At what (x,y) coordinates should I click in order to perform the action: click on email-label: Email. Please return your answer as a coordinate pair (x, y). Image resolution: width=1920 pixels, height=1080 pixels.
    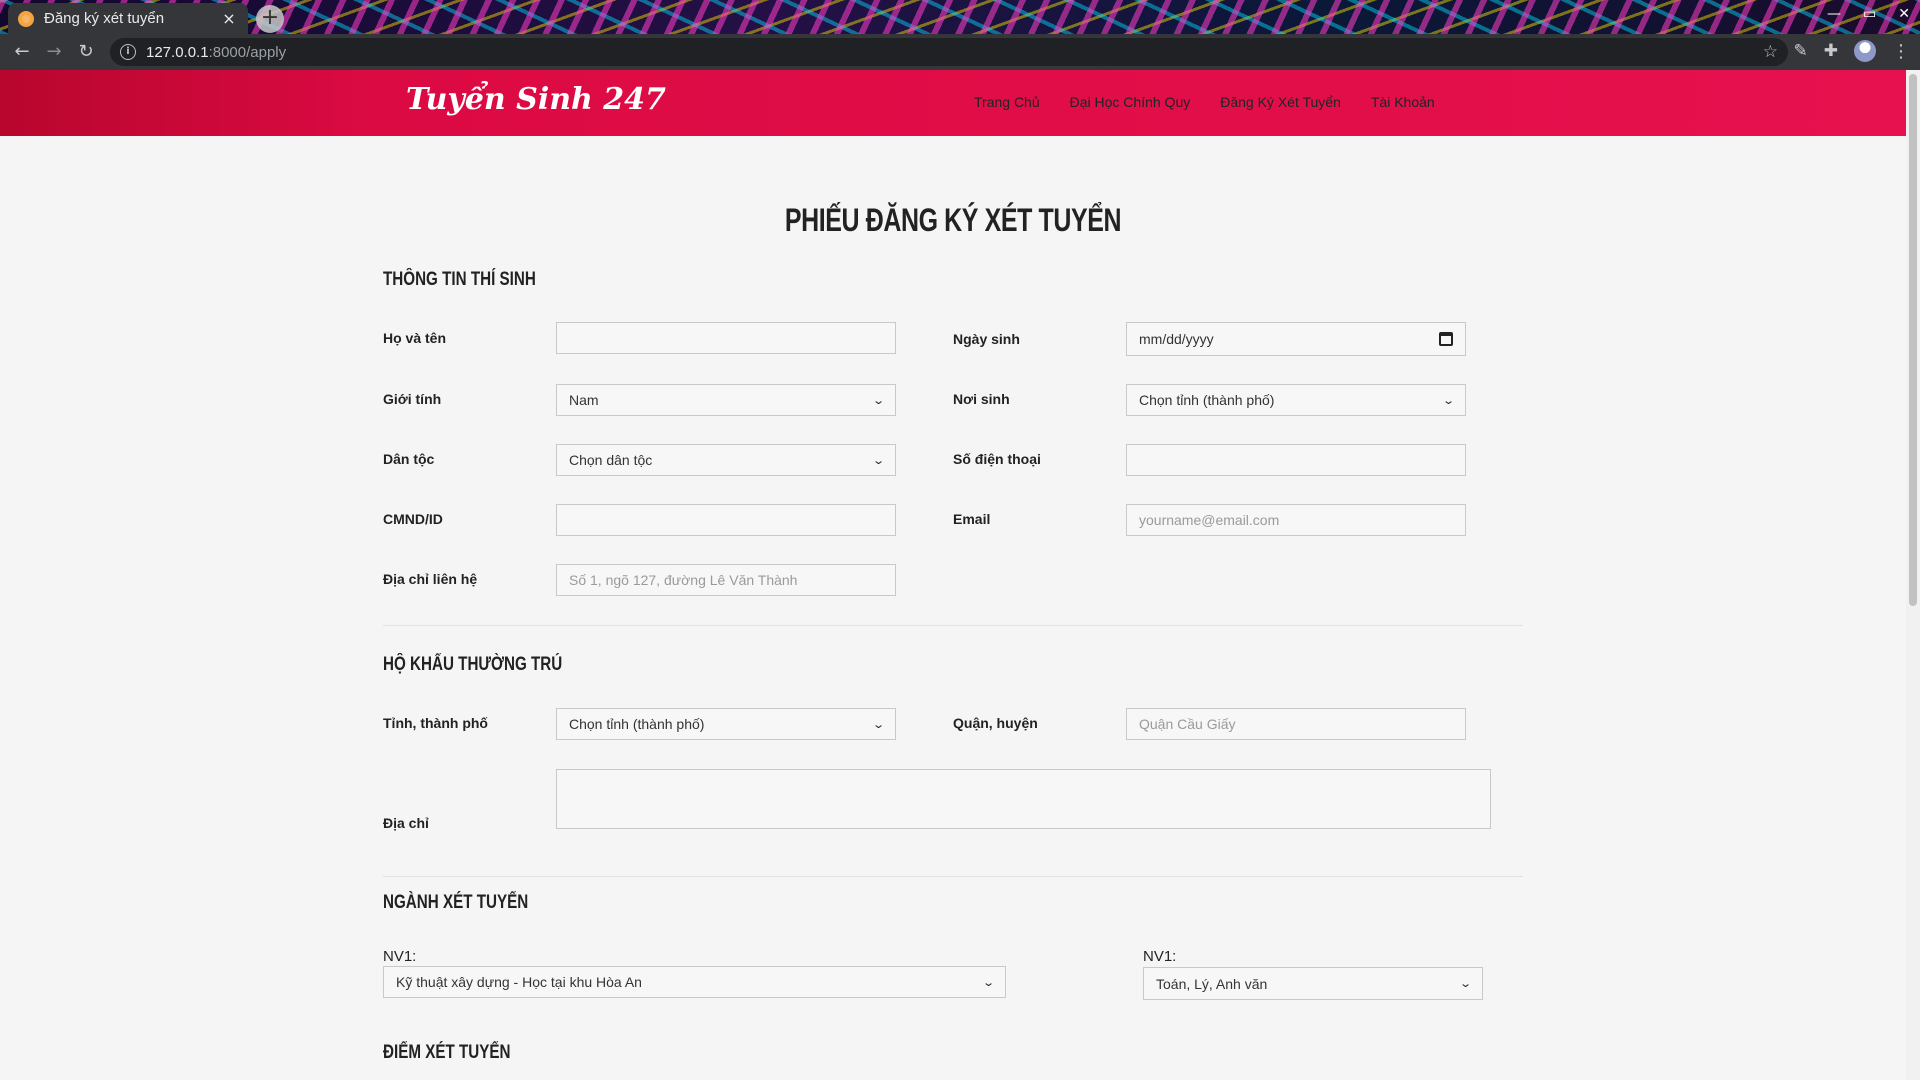
    Looking at the image, I should click on (972, 519).